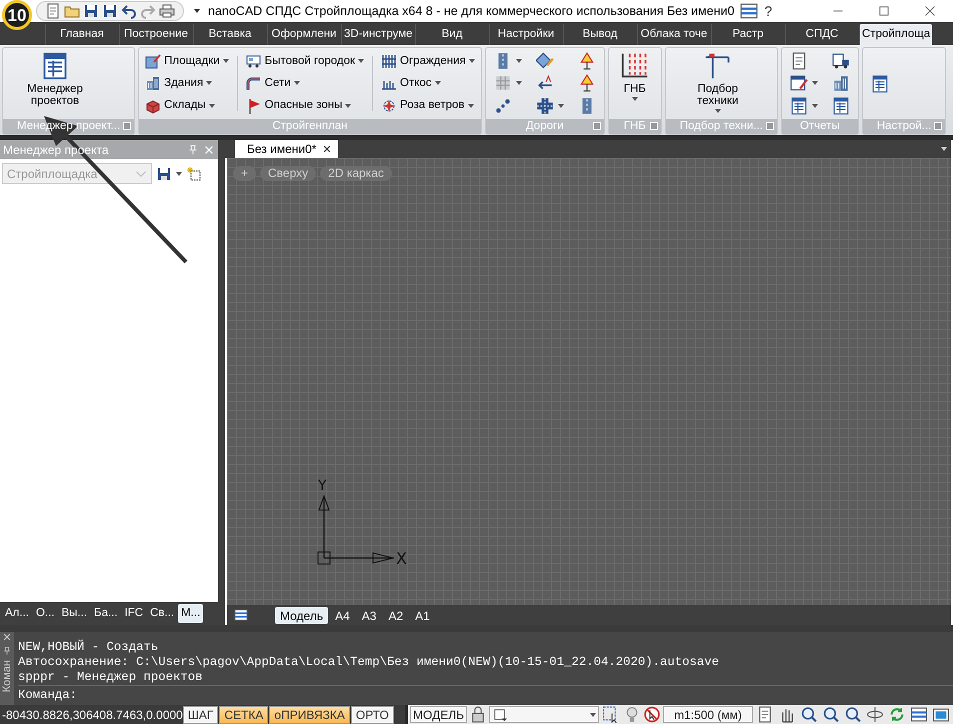 The height and width of the screenshot is (724, 953). Describe the element at coordinates (941, 714) in the screenshot. I see `window-icon` at that location.